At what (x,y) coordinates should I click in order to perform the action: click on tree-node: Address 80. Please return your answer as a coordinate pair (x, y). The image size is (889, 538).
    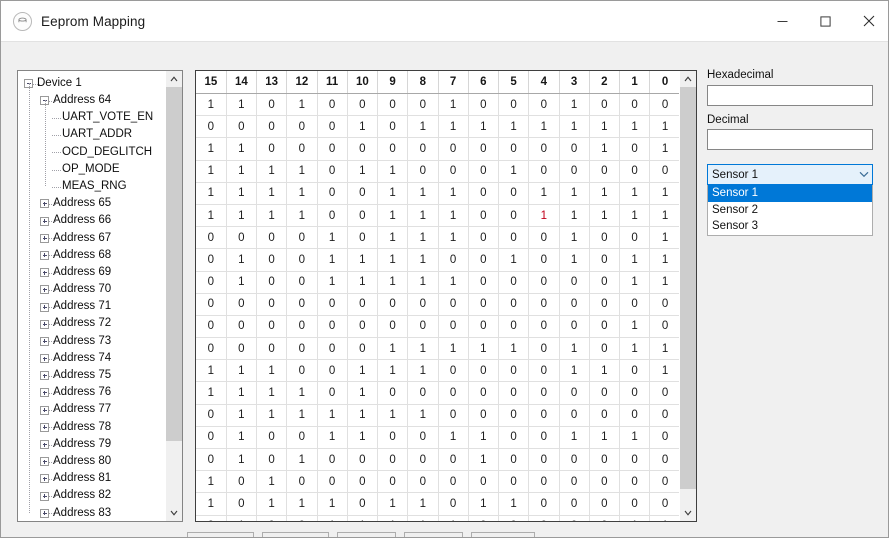
    Looking at the image, I should click on (91, 461).